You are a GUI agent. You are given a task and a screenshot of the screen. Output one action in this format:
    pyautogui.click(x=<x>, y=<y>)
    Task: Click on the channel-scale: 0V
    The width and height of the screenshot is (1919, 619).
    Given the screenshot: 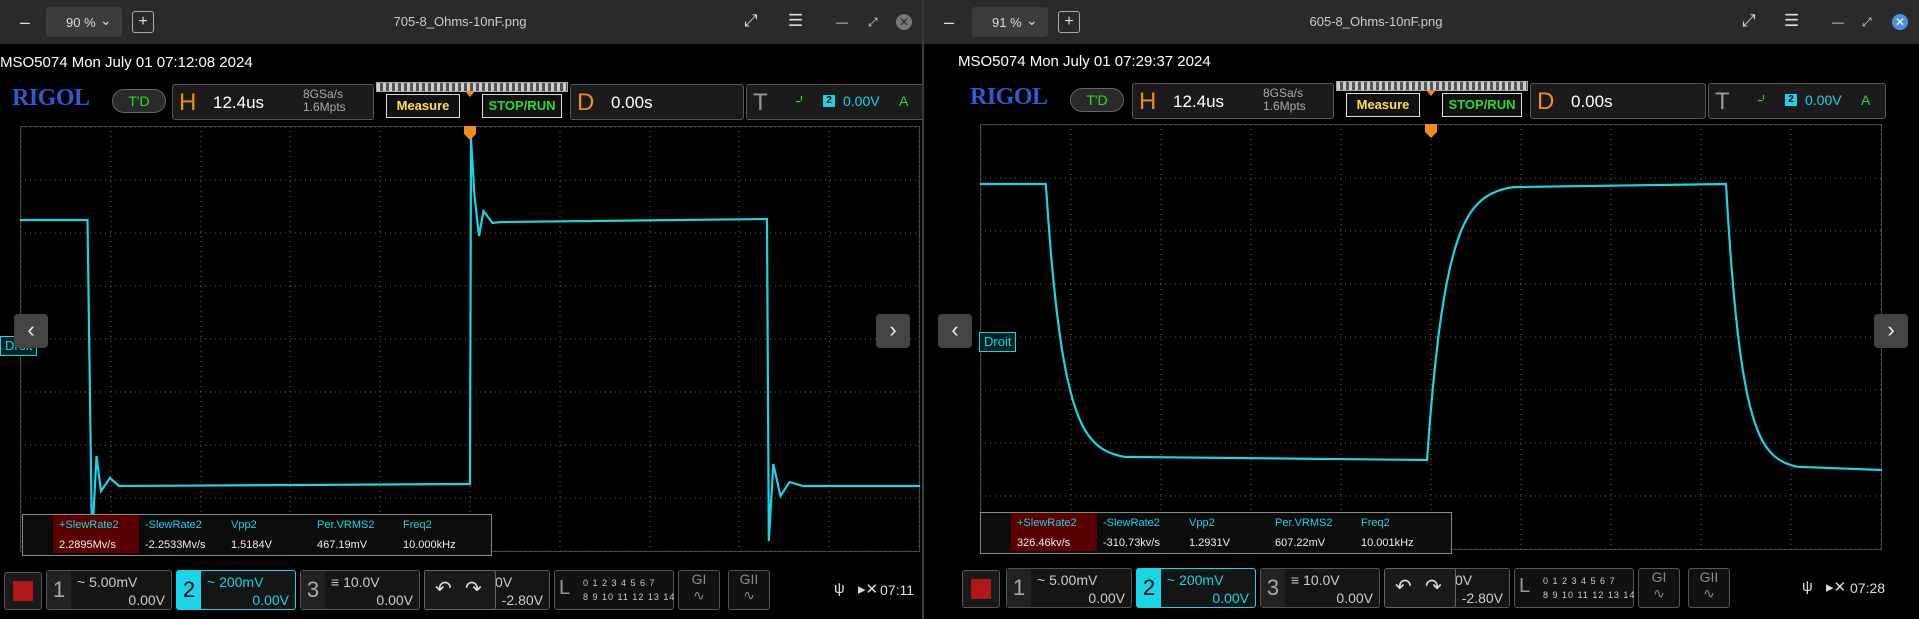 What is the action you would take?
    pyautogui.click(x=504, y=582)
    